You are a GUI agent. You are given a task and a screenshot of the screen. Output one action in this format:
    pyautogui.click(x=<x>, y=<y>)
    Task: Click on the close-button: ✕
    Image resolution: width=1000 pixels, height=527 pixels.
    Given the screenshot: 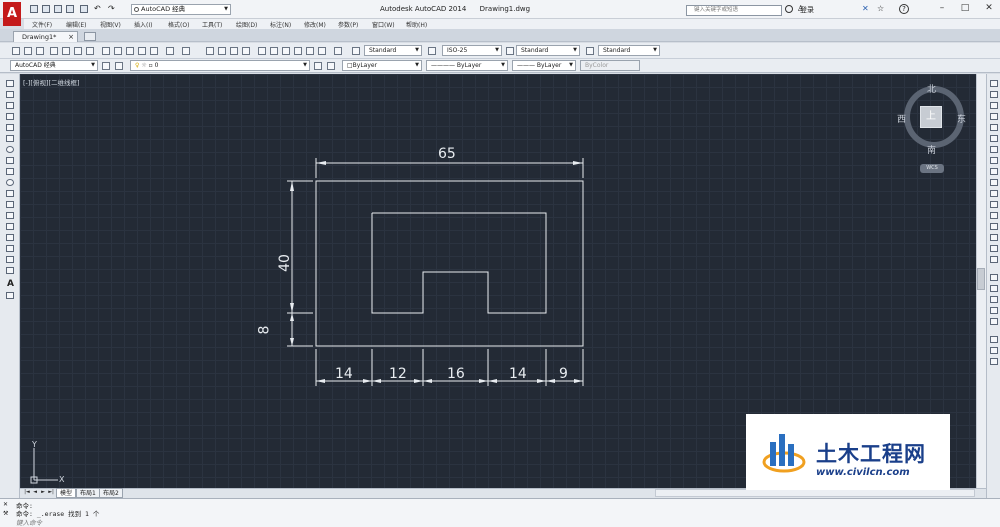 What is the action you would take?
    pyautogui.click(x=989, y=9)
    